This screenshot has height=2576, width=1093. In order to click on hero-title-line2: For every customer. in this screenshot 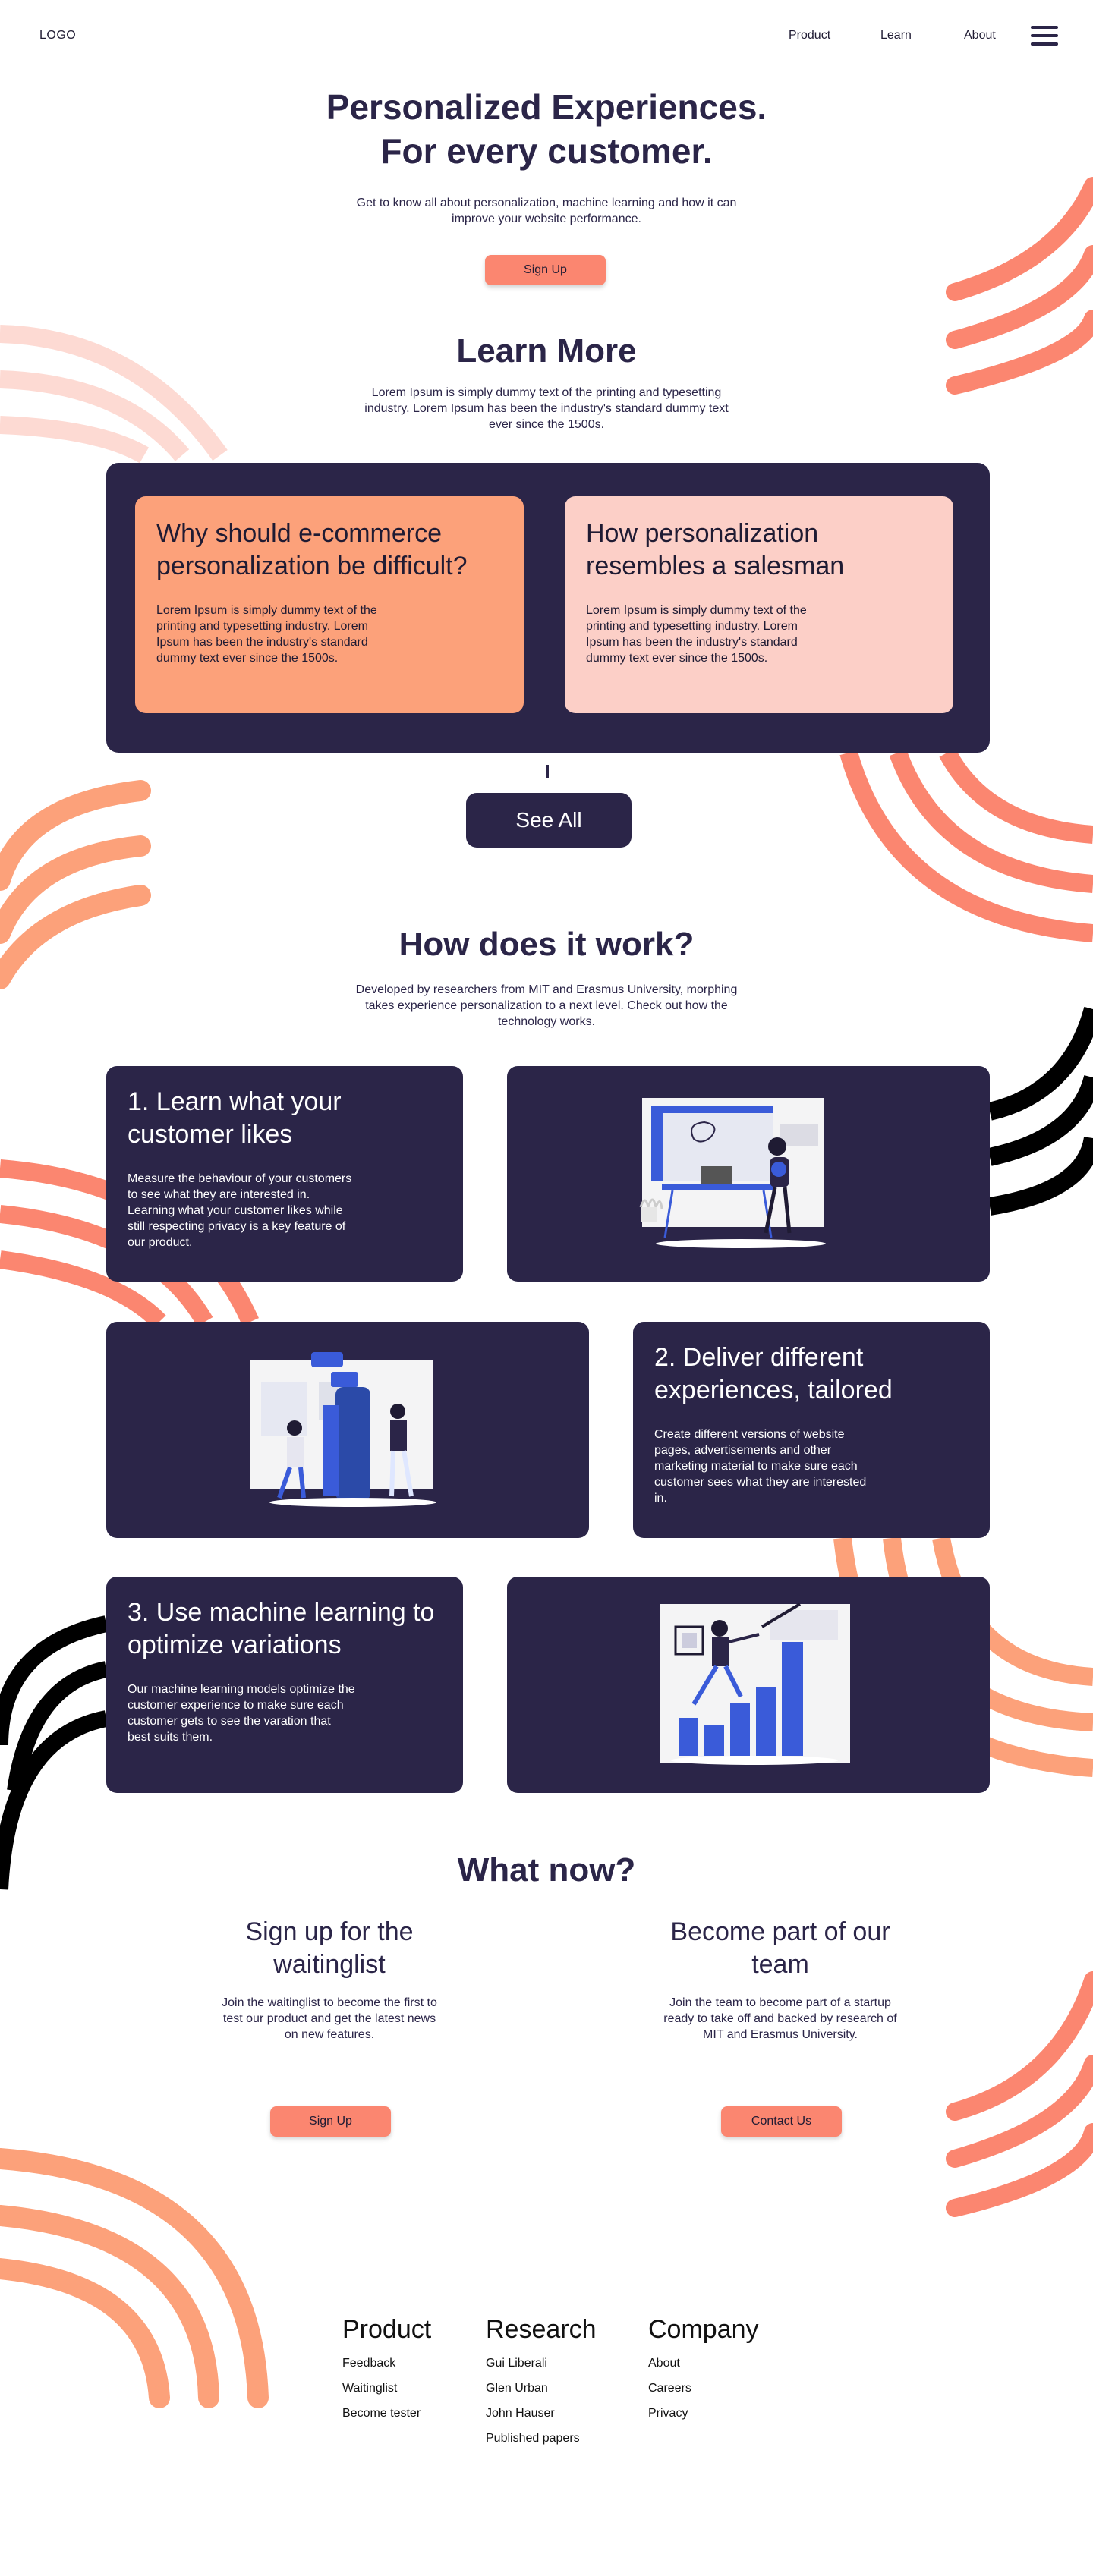, I will do `click(546, 151)`.